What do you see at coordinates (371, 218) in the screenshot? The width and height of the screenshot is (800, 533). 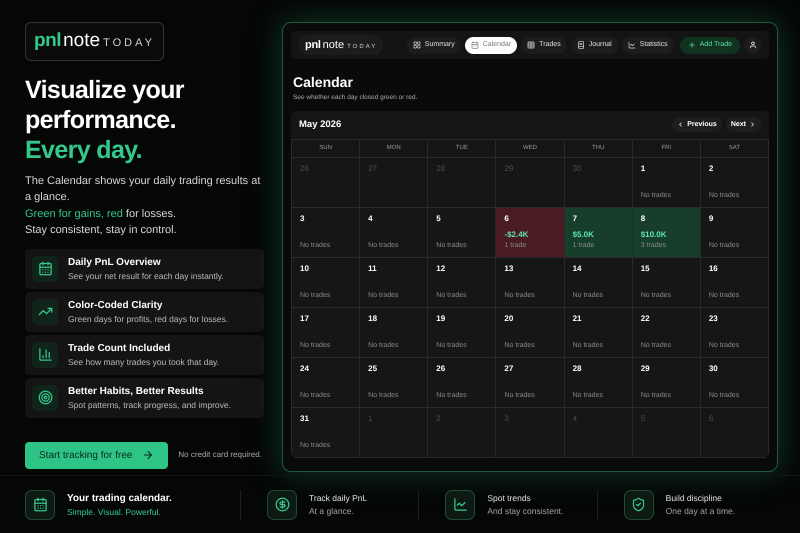 I see `day-number: 4` at bounding box center [371, 218].